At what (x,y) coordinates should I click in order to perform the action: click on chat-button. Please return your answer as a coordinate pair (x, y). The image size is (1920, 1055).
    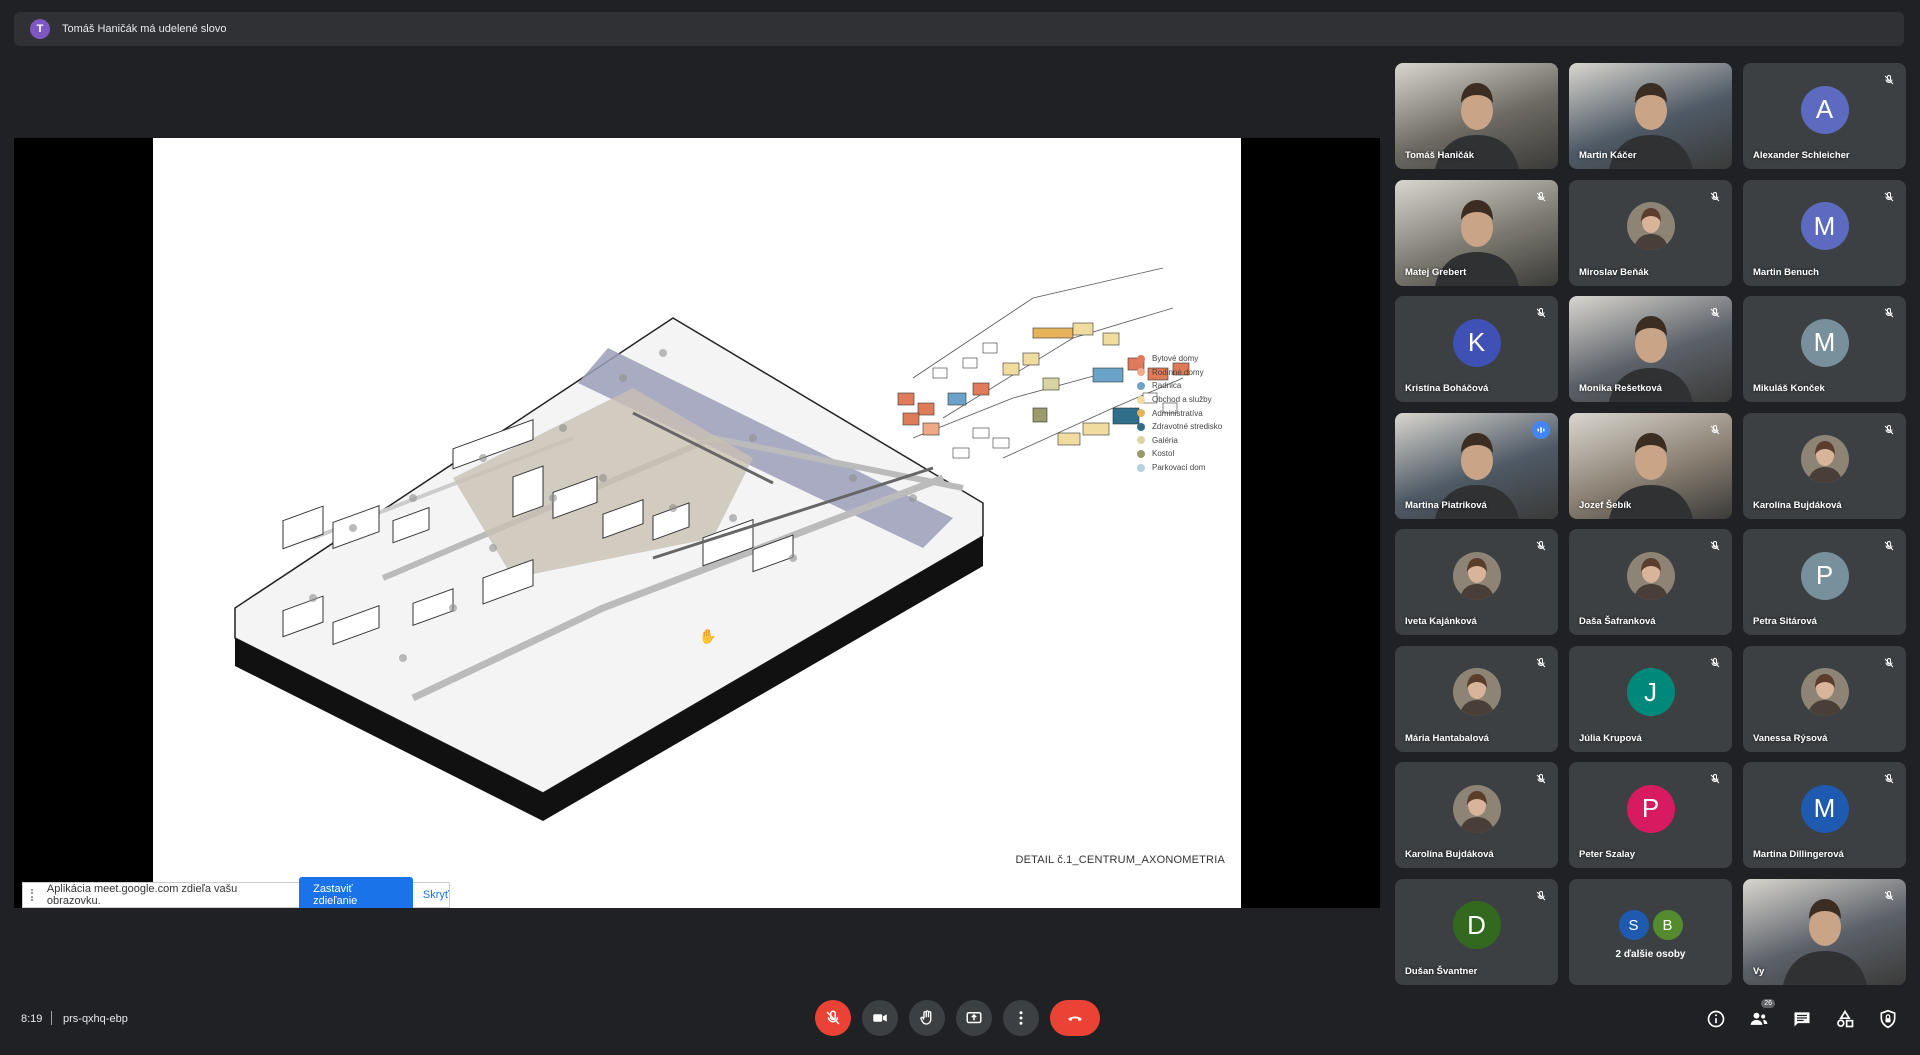
    Looking at the image, I should click on (1802, 1019).